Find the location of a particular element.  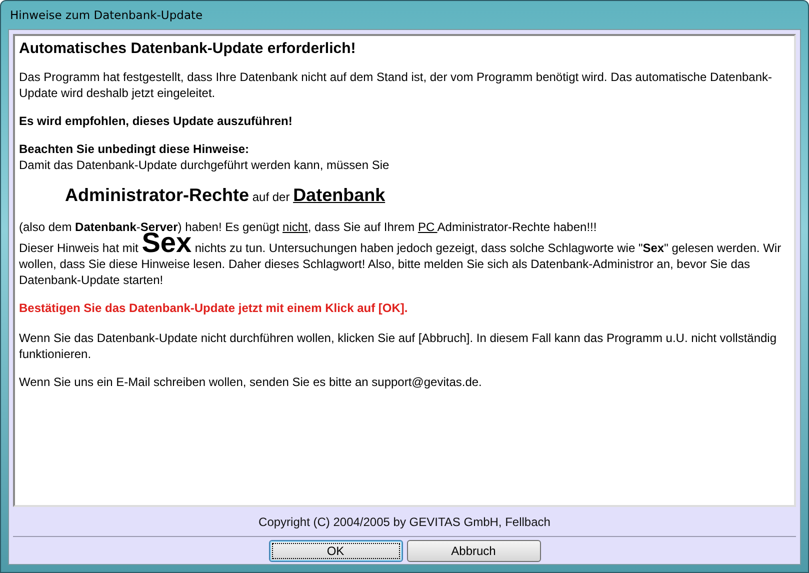

message-paragraph: Bestätigen Sie das Datenbank-Update jetzt mit einem Klick auf [OK]. is located at coordinates (214, 308).